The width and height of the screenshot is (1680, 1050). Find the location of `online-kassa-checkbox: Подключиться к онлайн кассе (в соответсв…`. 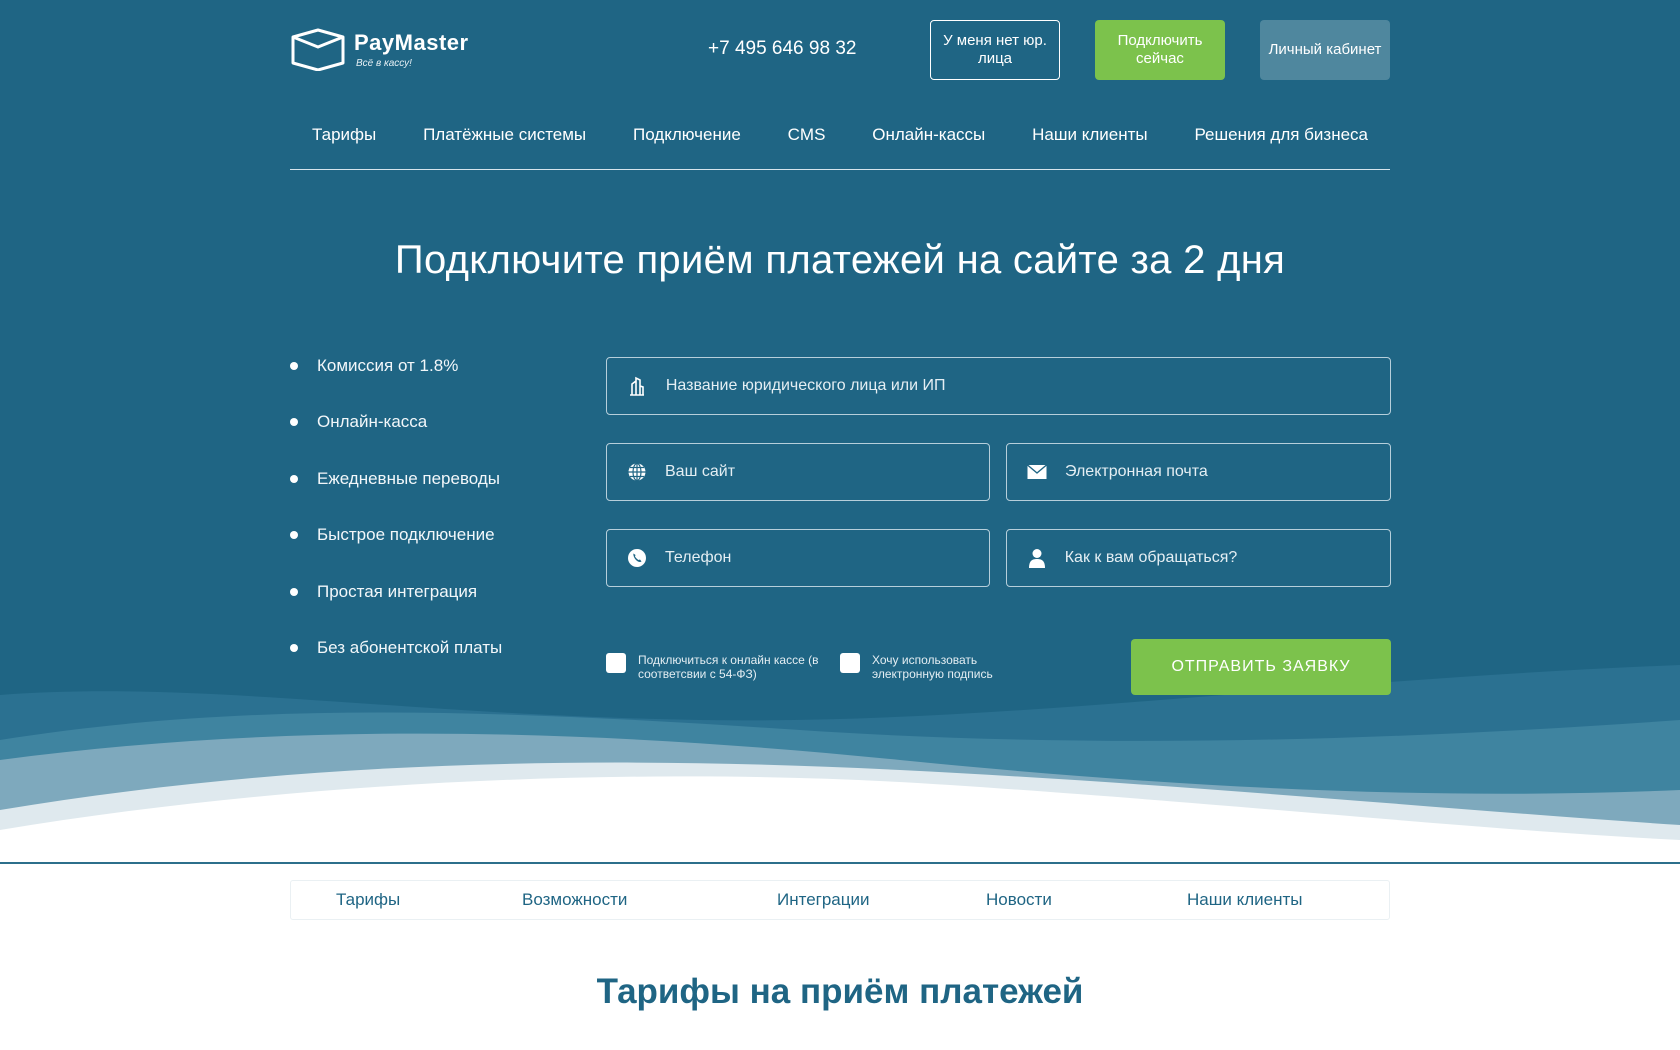

online-kassa-checkbox: Подключиться к онлайн кассе (в соответсв… is located at coordinates (718, 667).